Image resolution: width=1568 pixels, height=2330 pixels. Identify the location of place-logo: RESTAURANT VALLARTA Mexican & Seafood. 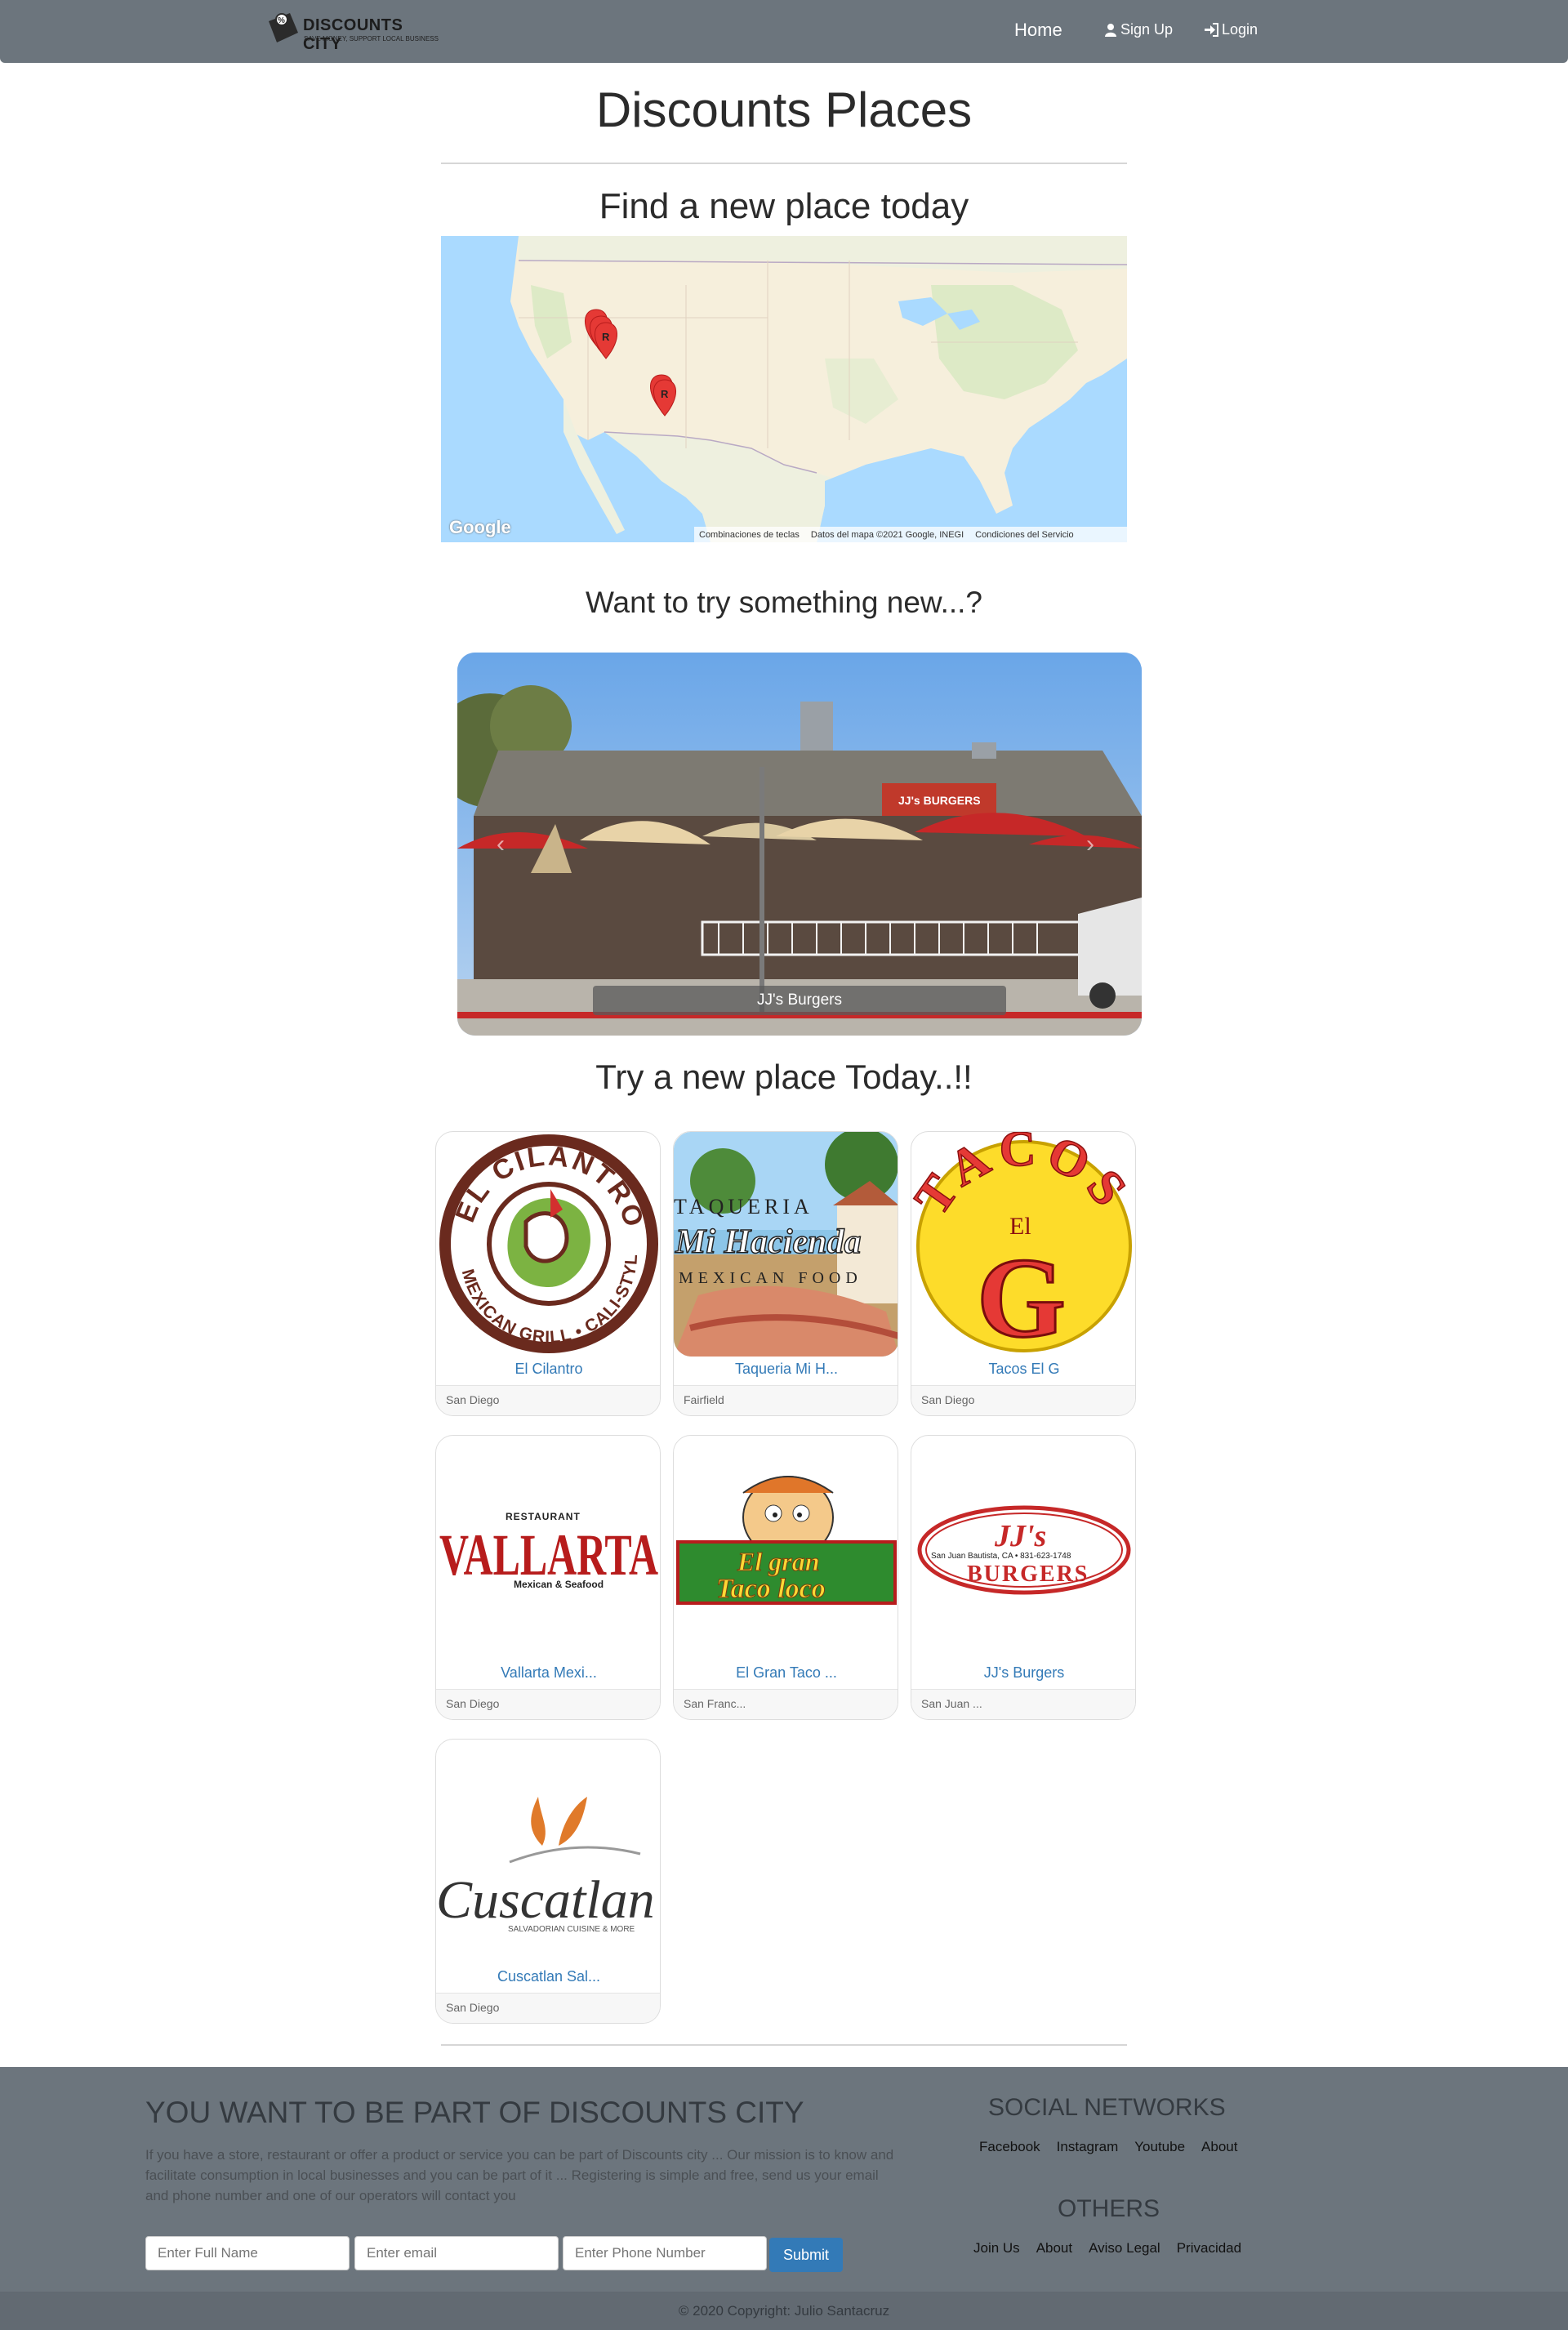
(548, 1550).